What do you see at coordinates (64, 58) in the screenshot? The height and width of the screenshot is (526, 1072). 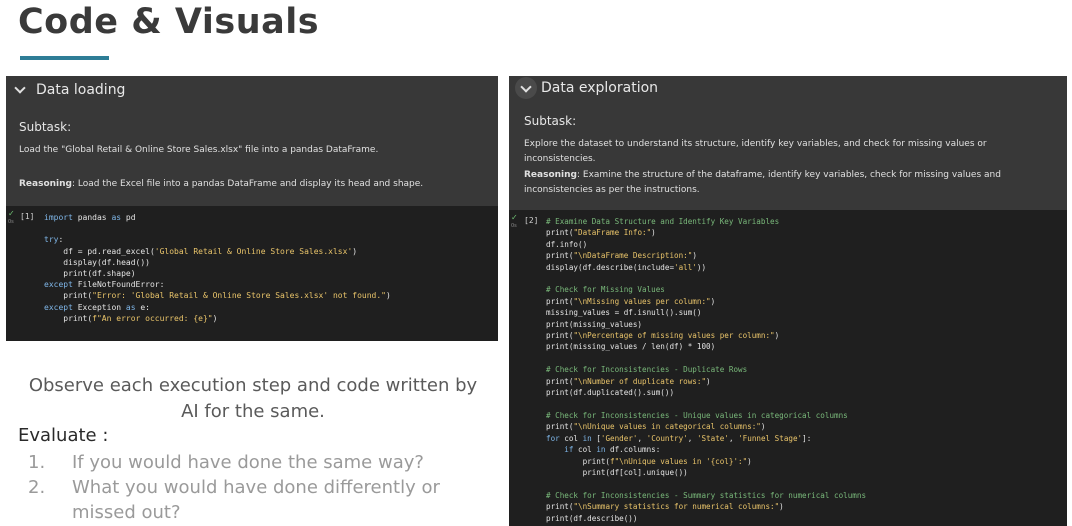 I see `title-underline` at bounding box center [64, 58].